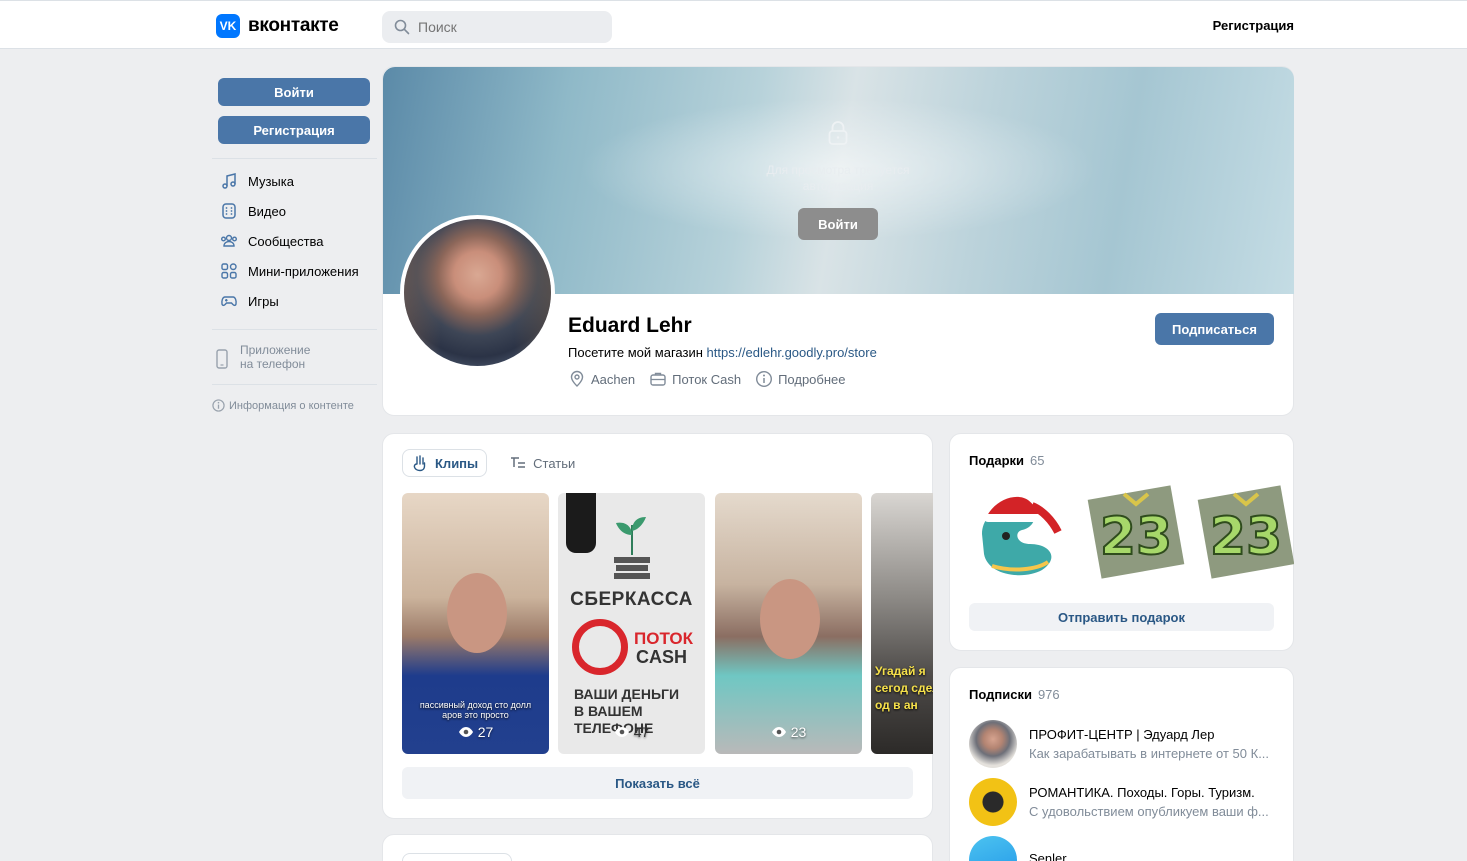  Describe the element at coordinates (904, 688) in the screenshot. I see `clip-caption: Угадай я сегод сделав од в ан` at that location.